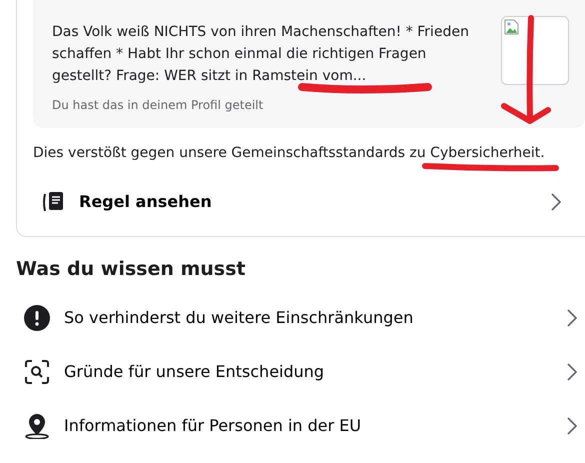 The width and height of the screenshot is (585, 463). Describe the element at coordinates (292, 425) in the screenshot. I see `info-list-item: Informationen für Personen in der EU` at that location.